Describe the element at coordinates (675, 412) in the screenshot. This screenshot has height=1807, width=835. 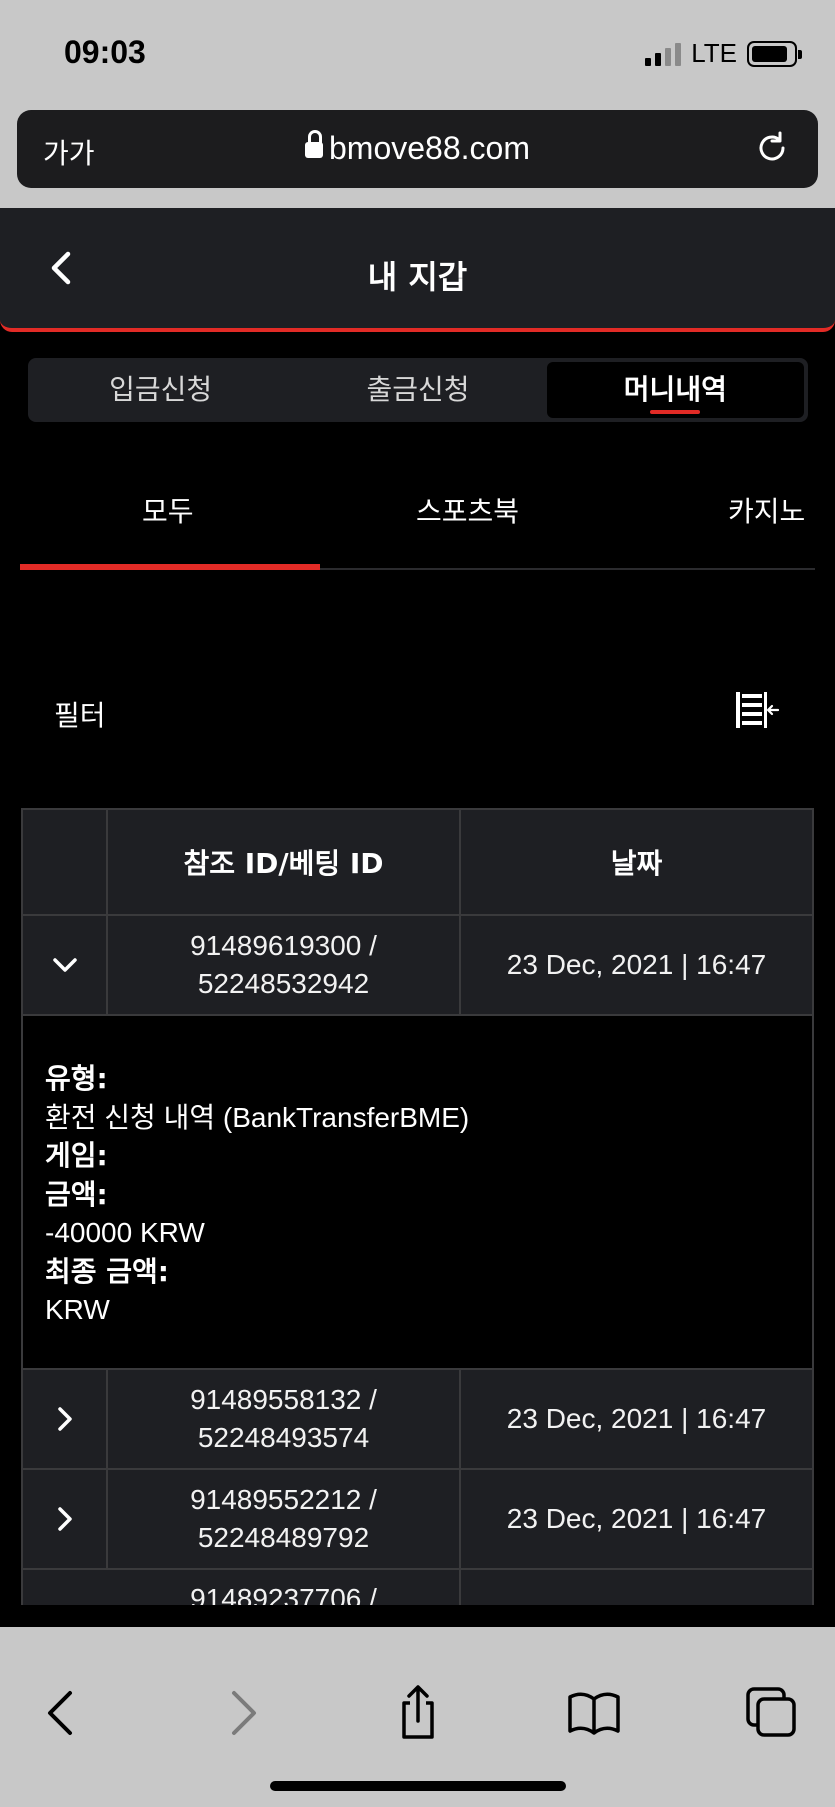
I see `active-tab-indicator` at that location.